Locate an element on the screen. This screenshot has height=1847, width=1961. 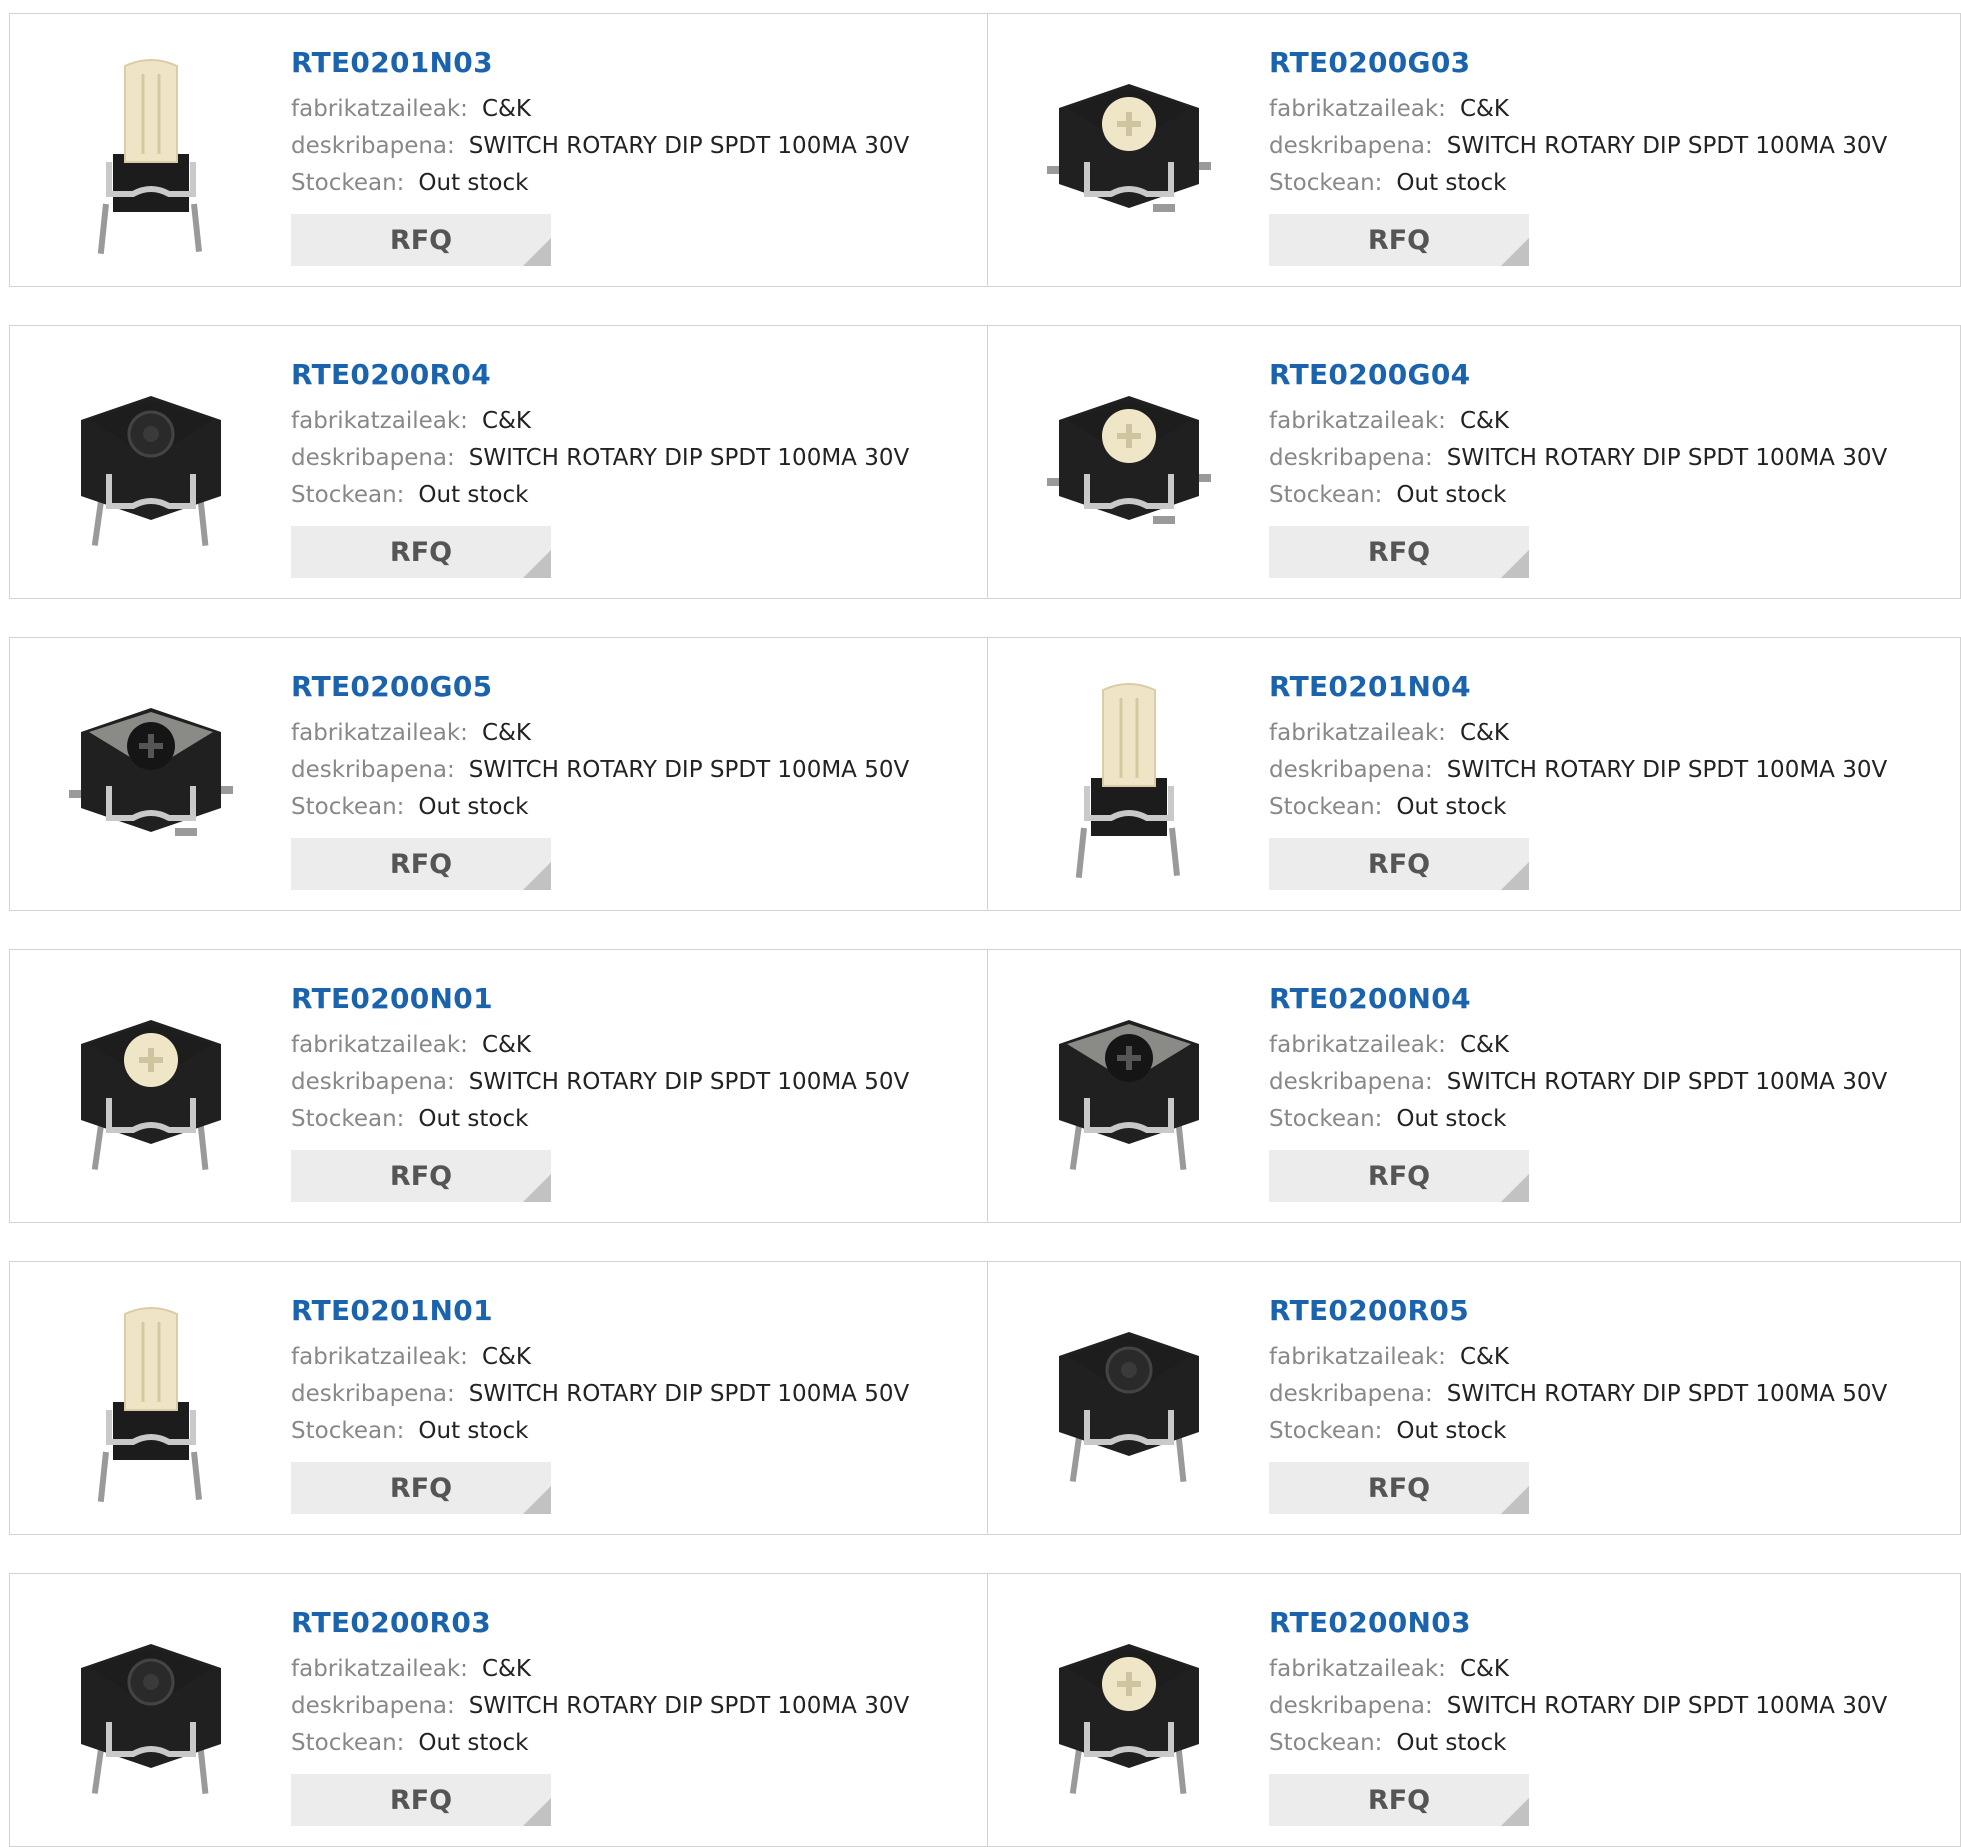
product-part-number-link: RTE0200N01 is located at coordinates (392, 998).